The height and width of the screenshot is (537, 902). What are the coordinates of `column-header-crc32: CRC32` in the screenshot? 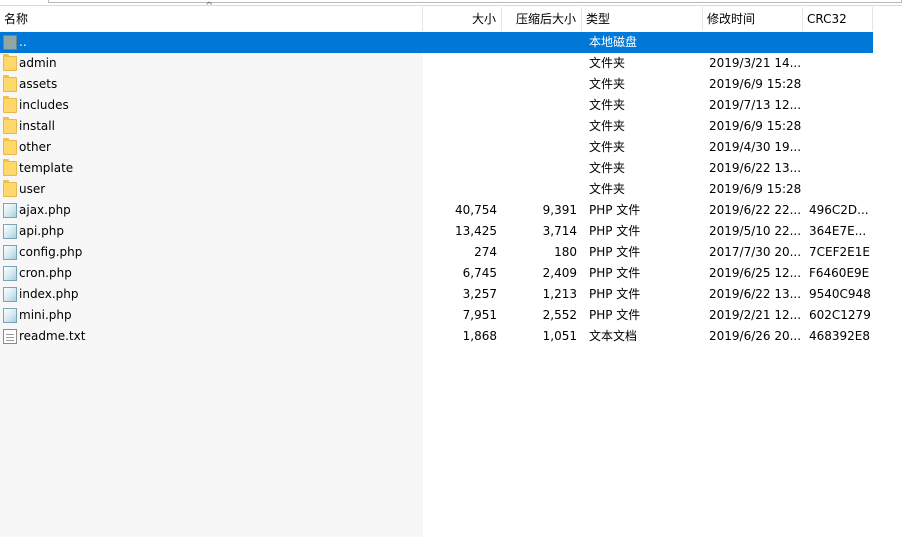 It's located at (838, 19).